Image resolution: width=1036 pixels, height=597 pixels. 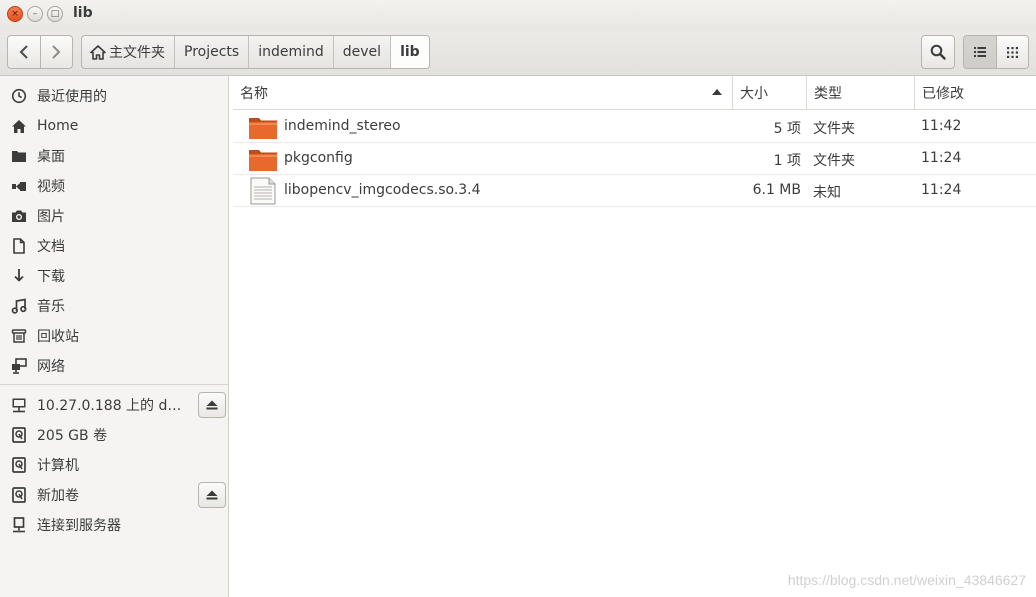 I want to click on sidebar-item-computer: 计算机, so click(x=114, y=465).